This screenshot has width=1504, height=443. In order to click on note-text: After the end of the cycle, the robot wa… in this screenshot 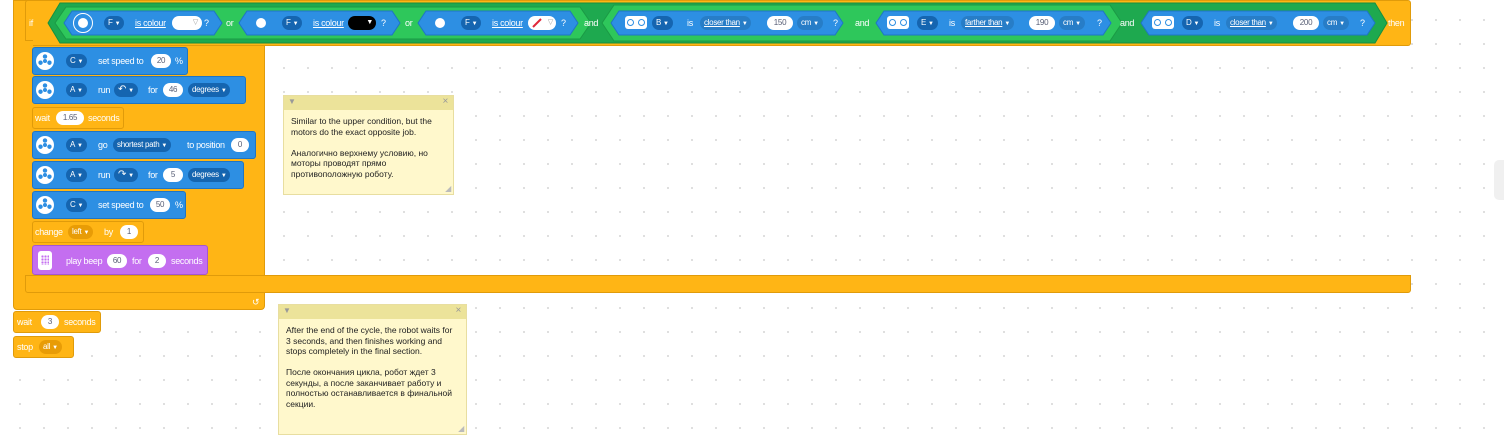, I will do `click(372, 367)`.